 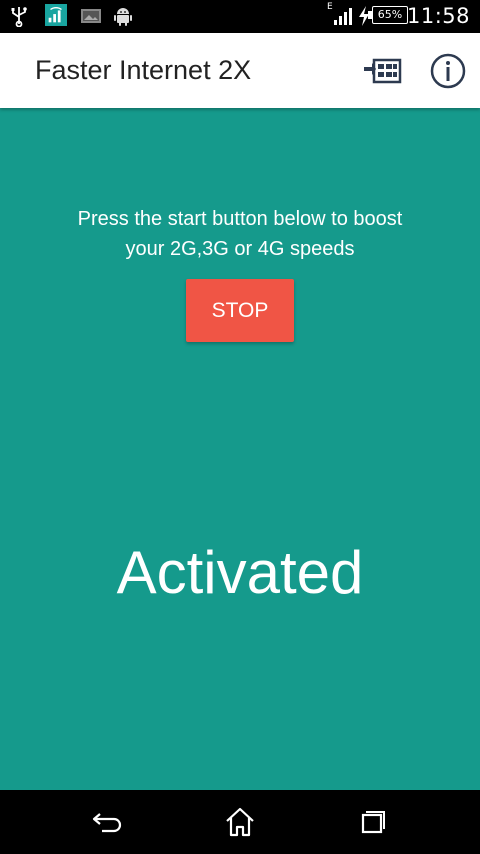 What do you see at coordinates (370, 15) in the screenshot?
I see `battery-tip` at bounding box center [370, 15].